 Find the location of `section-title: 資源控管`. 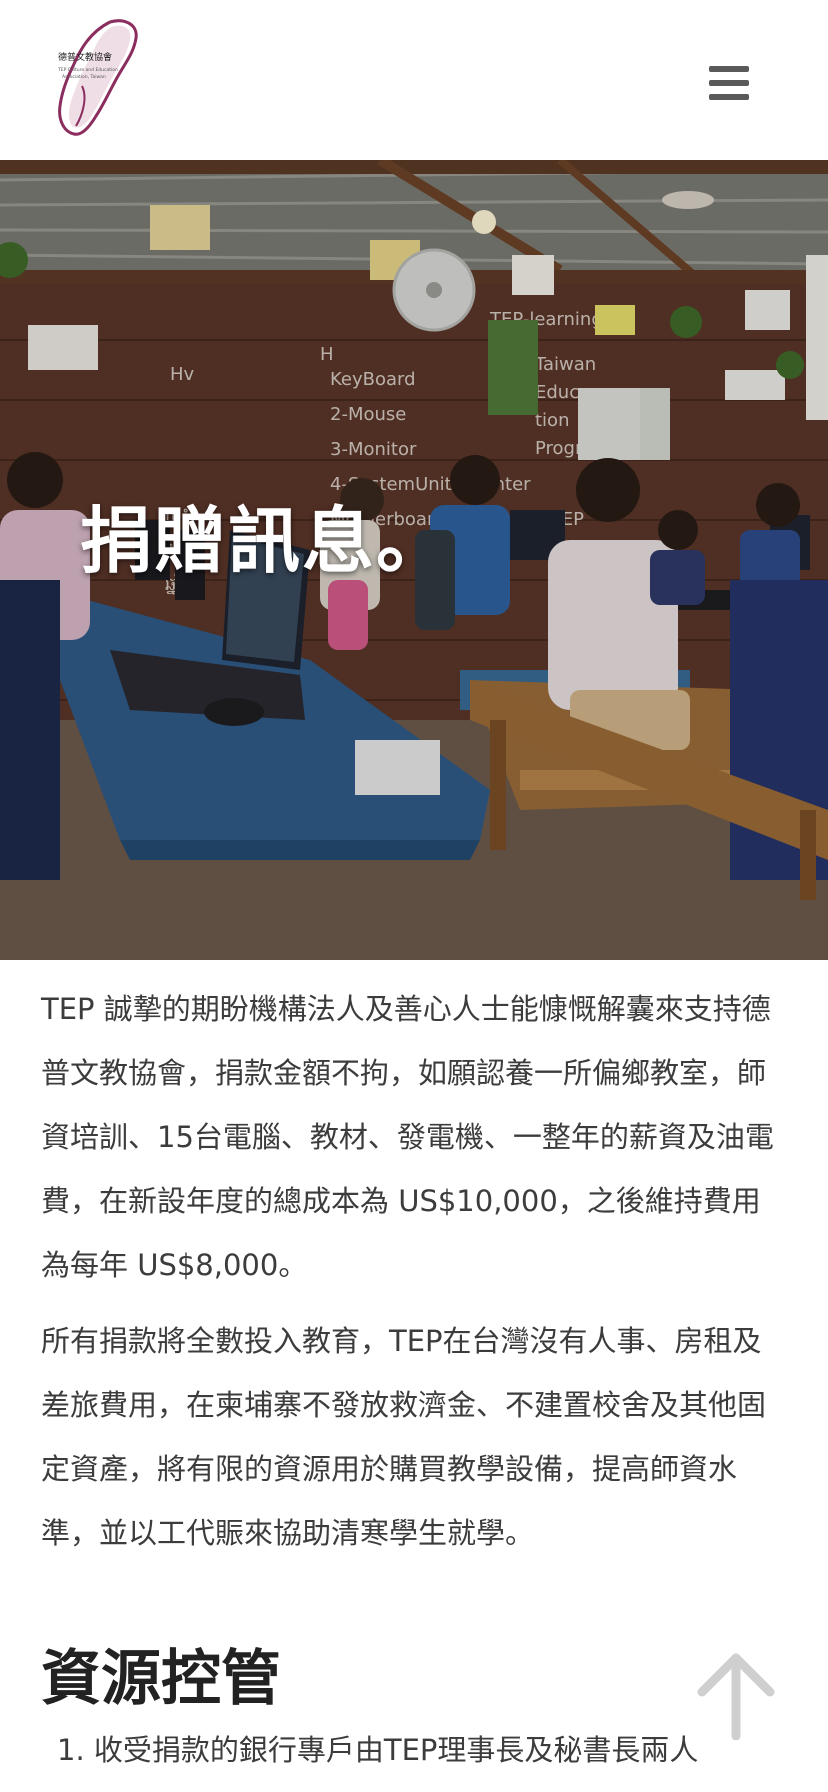

section-title: 資源控管 is located at coordinates (161, 1679).